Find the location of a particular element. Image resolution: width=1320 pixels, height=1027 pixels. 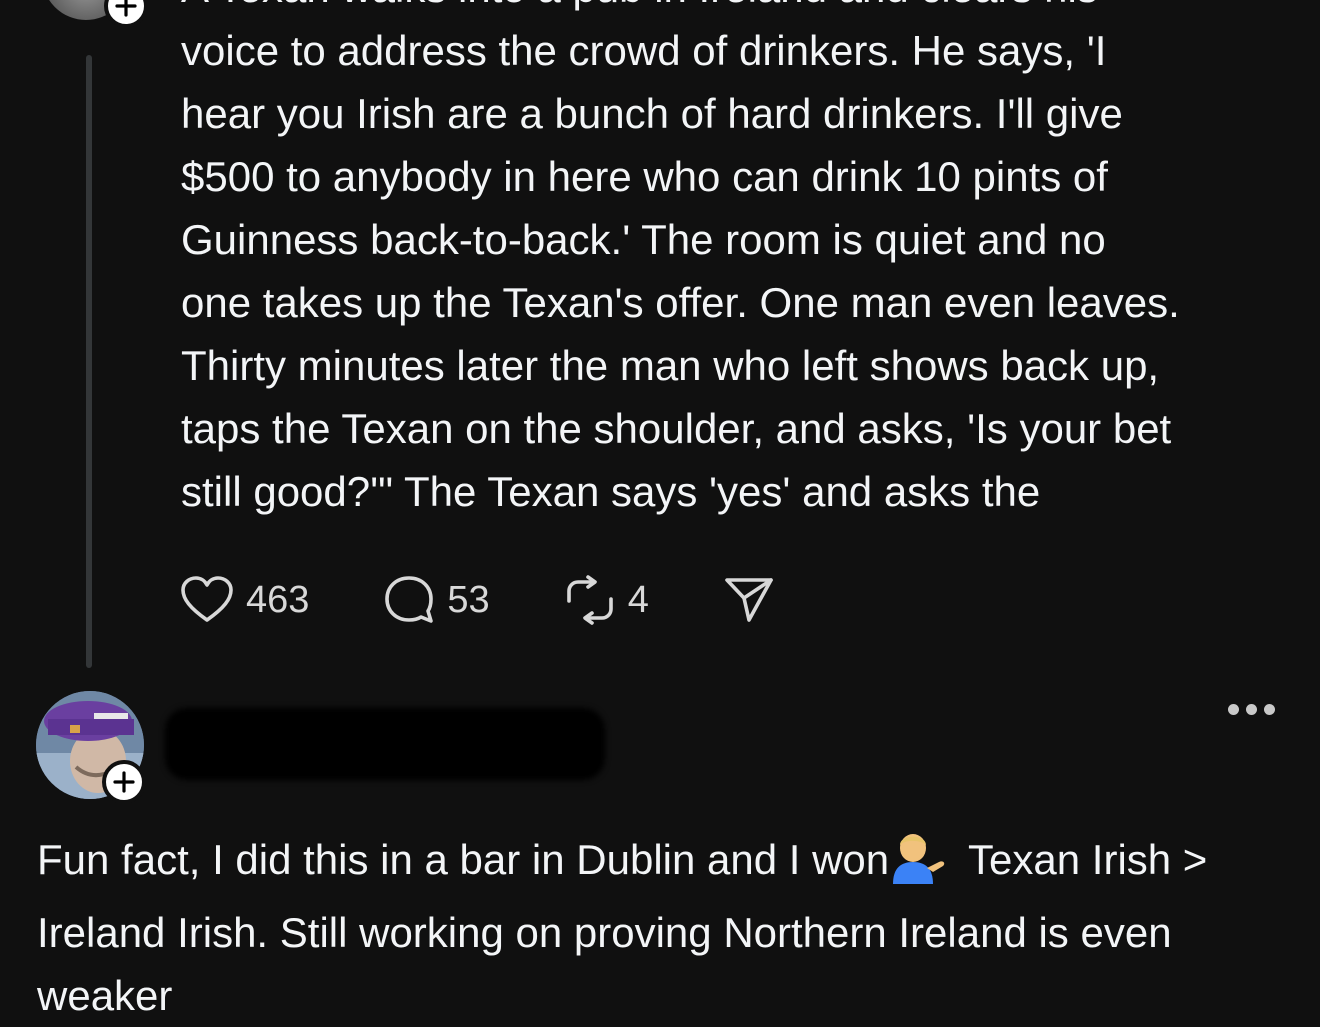

heart-icon is located at coordinates (207, 599).